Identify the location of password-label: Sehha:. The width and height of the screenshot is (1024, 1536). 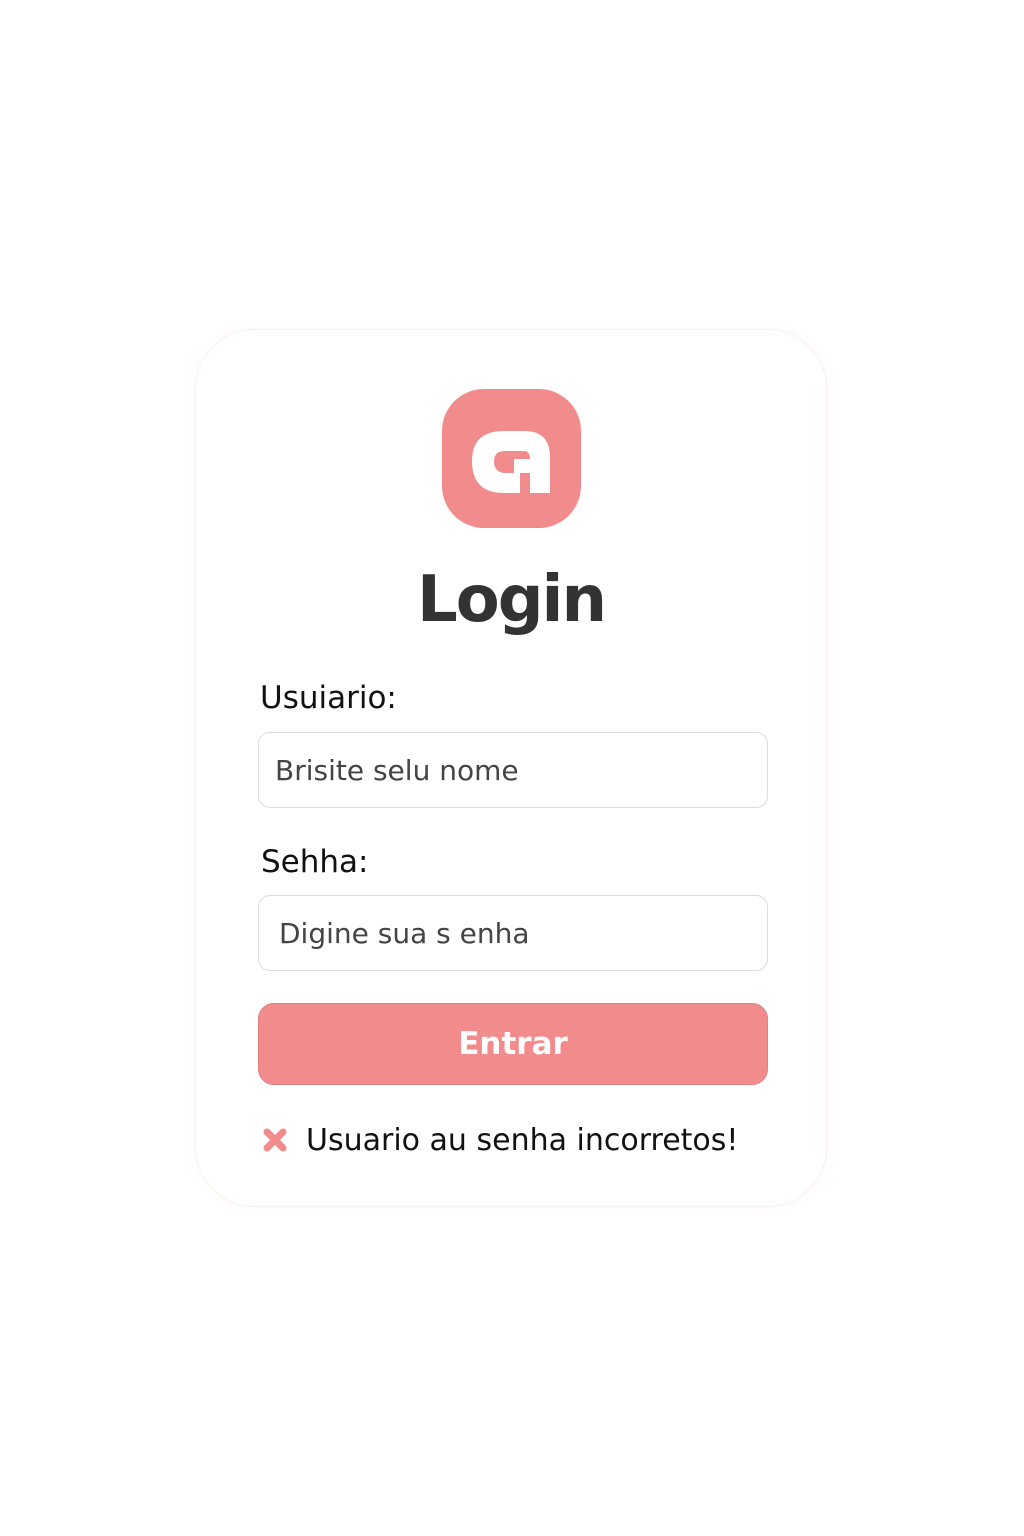
(315, 862).